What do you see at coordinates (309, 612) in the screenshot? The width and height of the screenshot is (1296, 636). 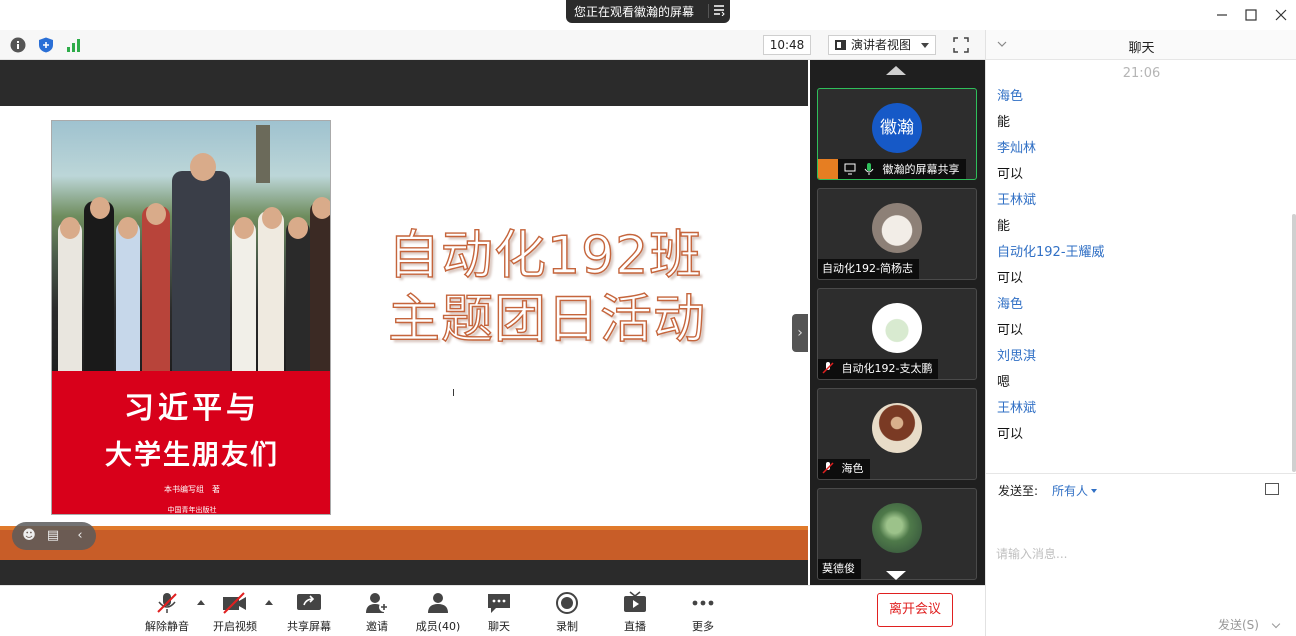 I see `share-screen-button: 共享屏幕` at bounding box center [309, 612].